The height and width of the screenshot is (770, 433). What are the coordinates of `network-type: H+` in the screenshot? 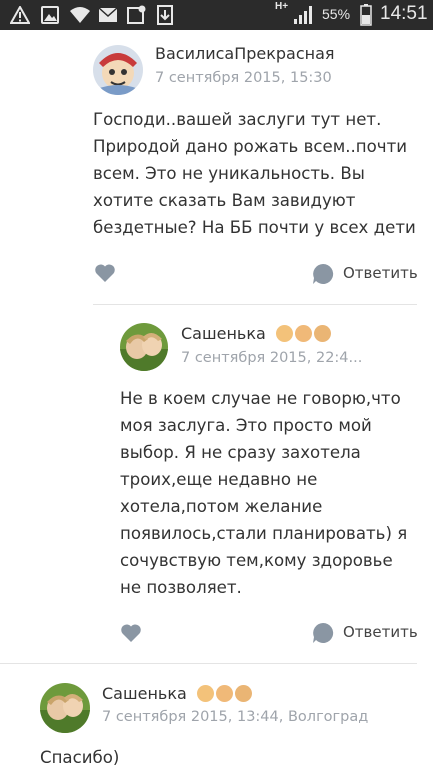 It's located at (282, 6).